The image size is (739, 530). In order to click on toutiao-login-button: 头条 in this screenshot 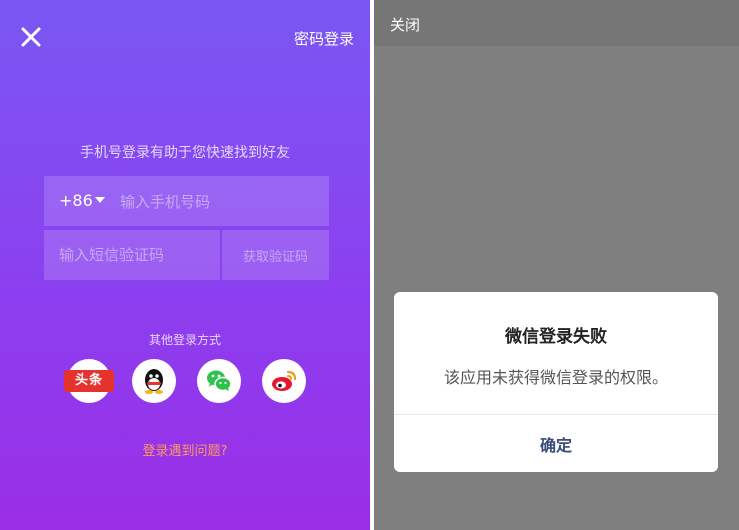, I will do `click(89, 381)`.